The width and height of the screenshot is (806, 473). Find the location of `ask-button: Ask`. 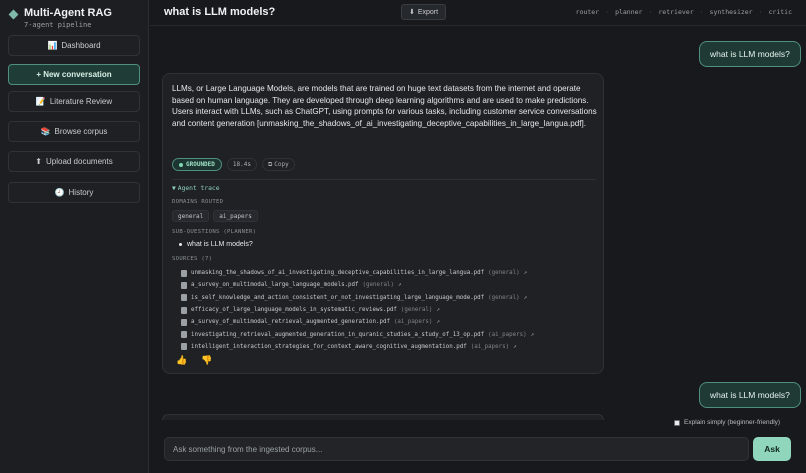

ask-button: Ask is located at coordinates (772, 449).